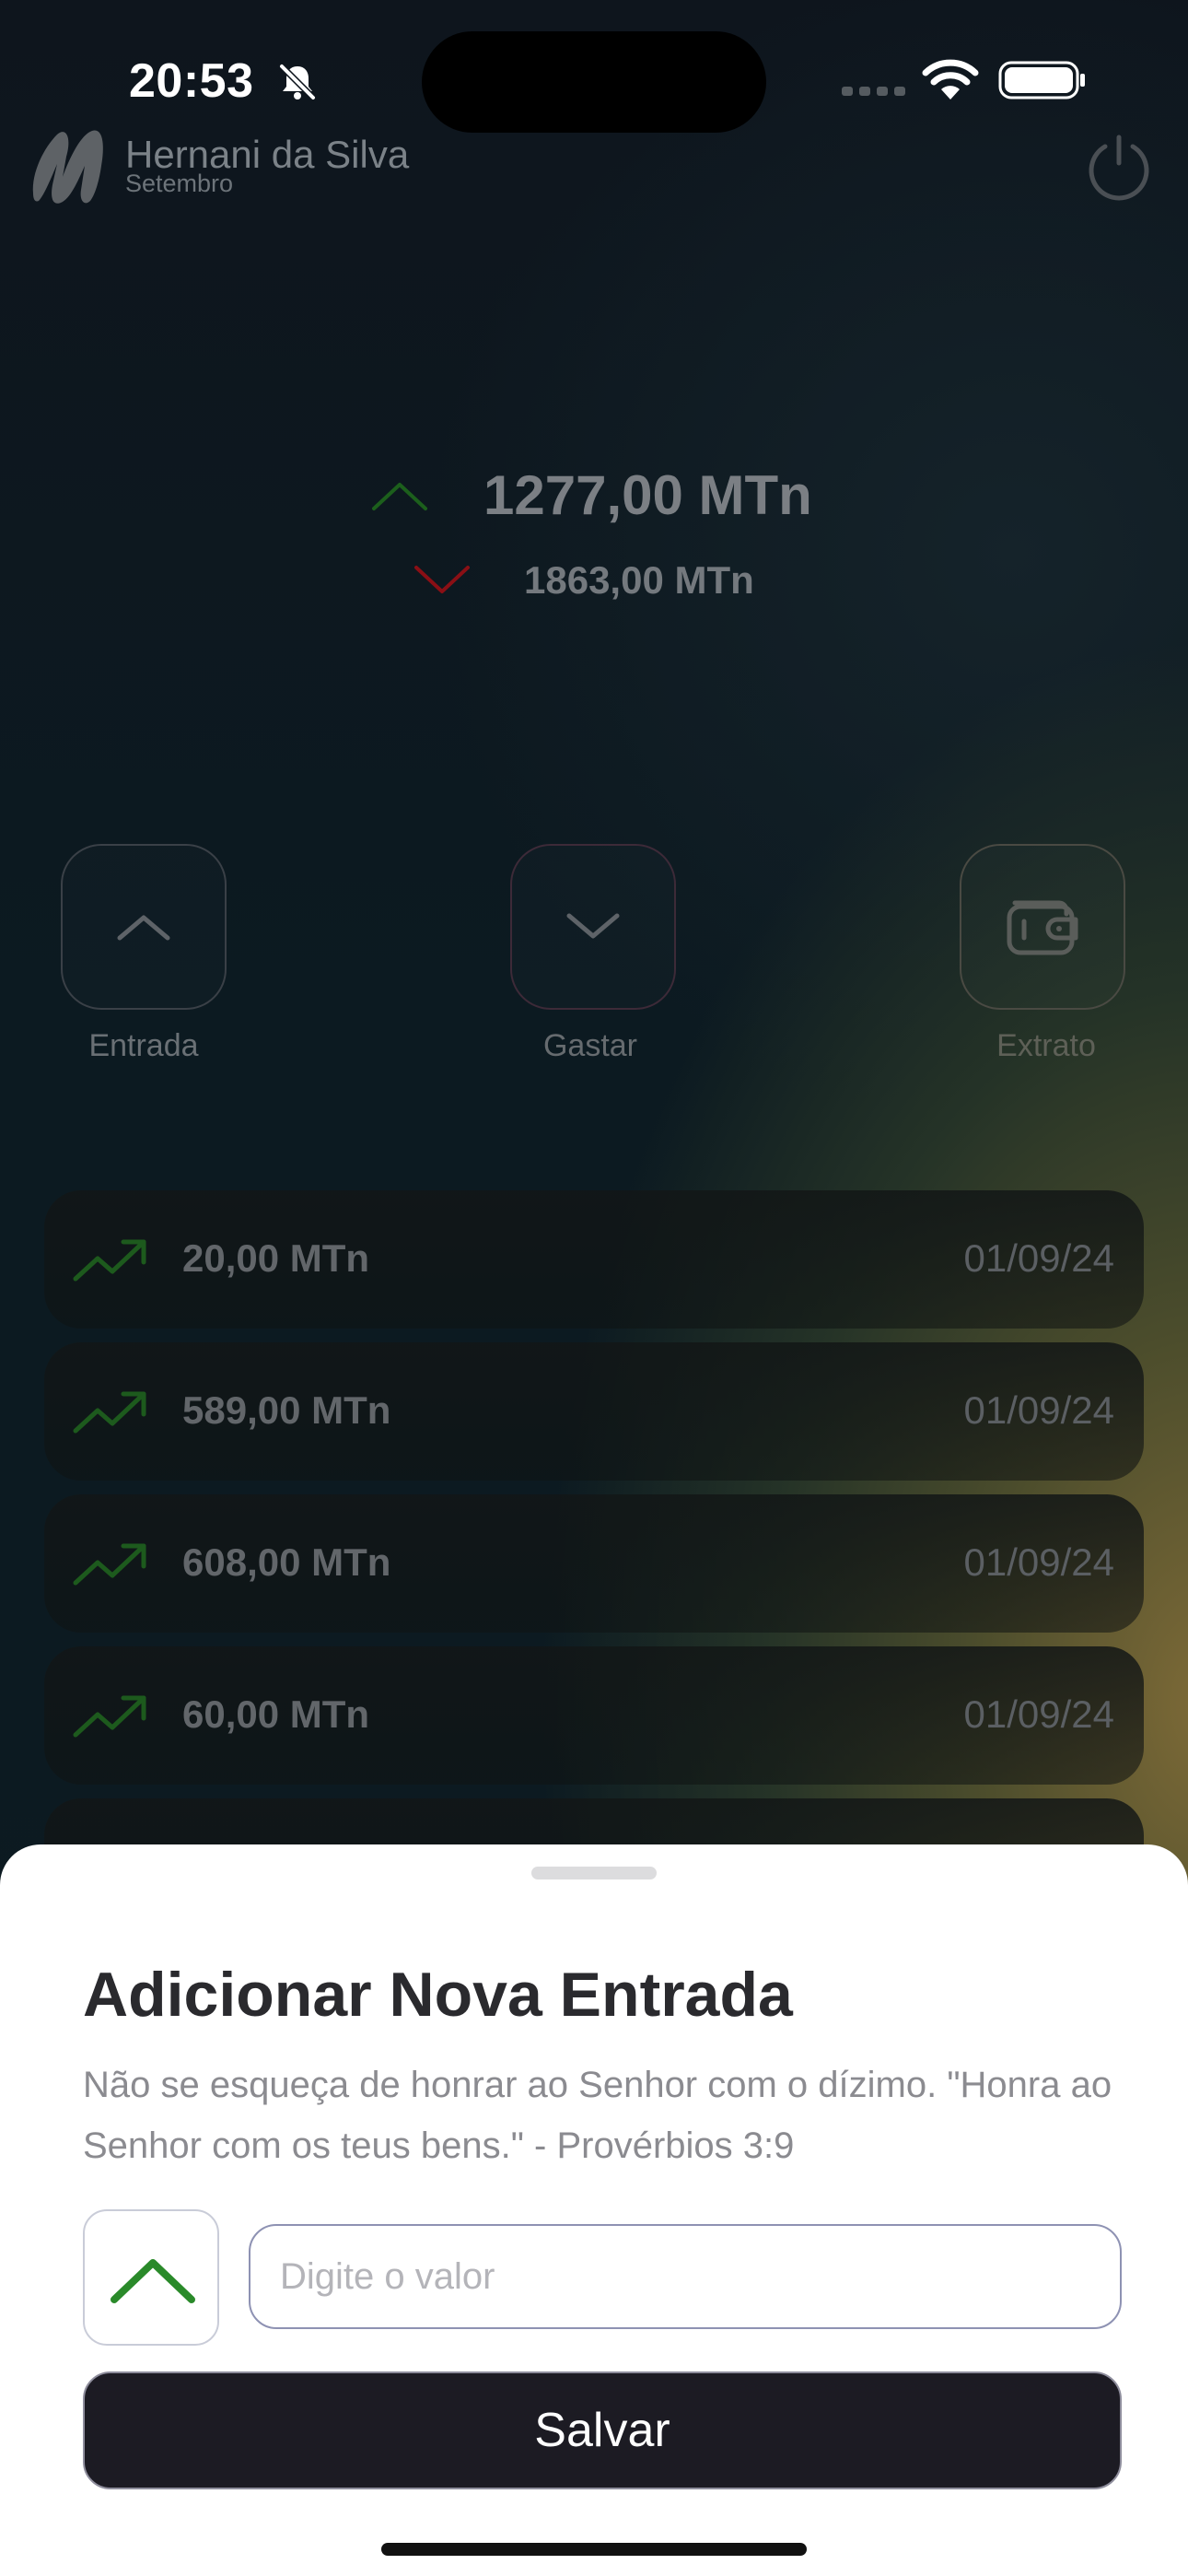 The height and width of the screenshot is (2576, 1188). What do you see at coordinates (602, 2430) in the screenshot?
I see `save-button: Salvar` at bounding box center [602, 2430].